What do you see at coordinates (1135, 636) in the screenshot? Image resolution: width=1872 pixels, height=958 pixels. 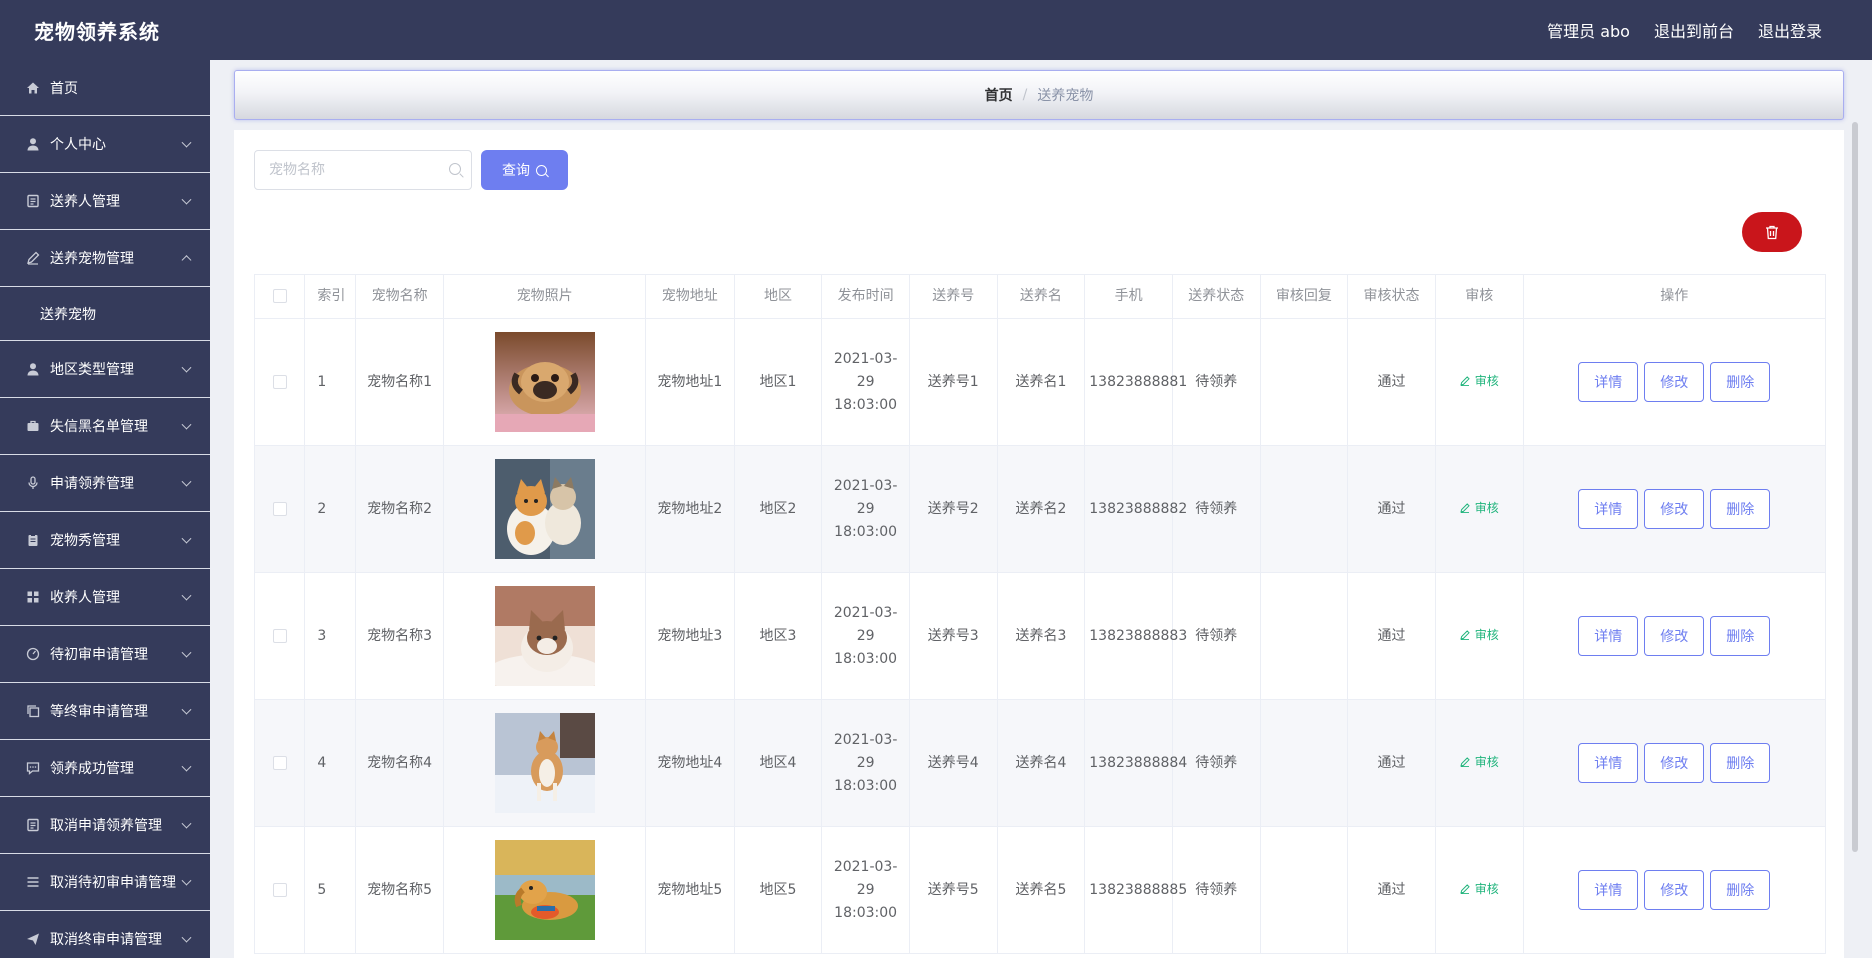 I see `cell-phone: 13823888883` at bounding box center [1135, 636].